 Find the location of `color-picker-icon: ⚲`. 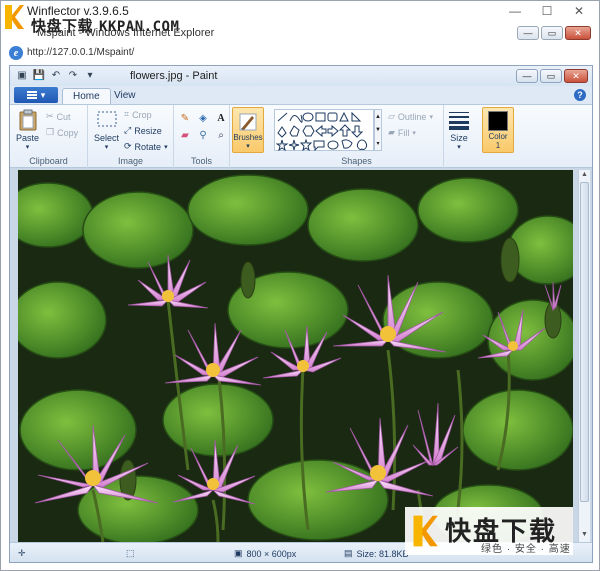

color-picker-icon: ⚲ is located at coordinates (203, 135).